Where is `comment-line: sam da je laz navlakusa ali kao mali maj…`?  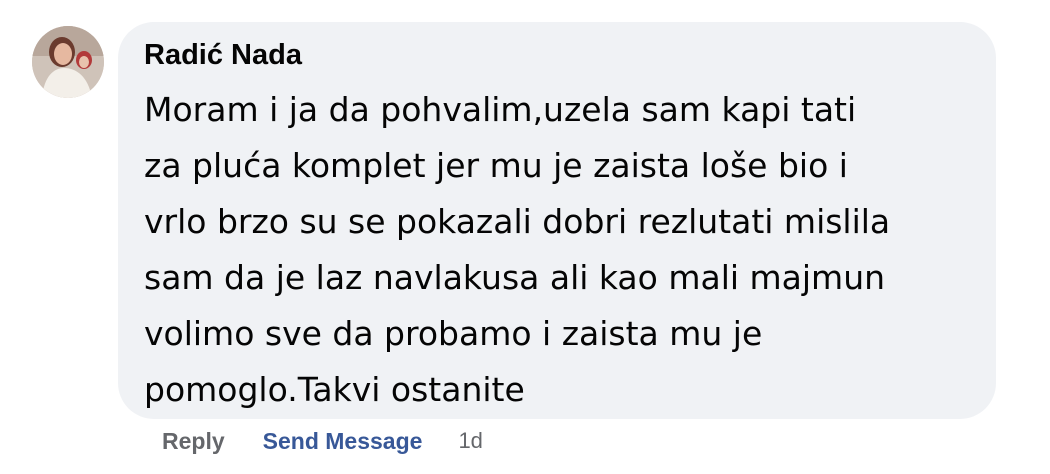
comment-line: sam da je laz navlakusa ali kao mali maj… is located at coordinates (515, 277).